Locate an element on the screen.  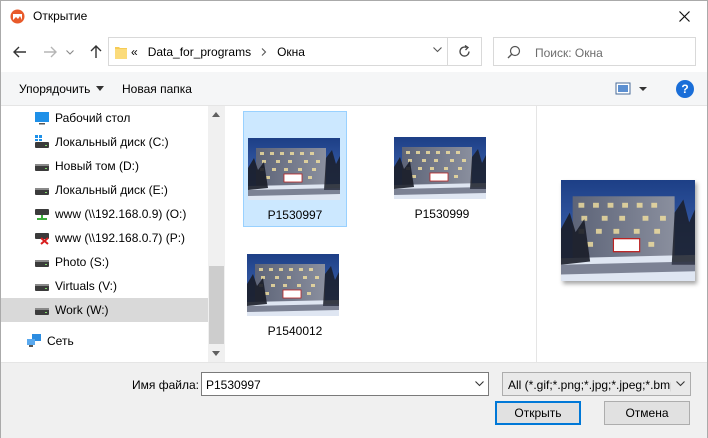
navigation-row: « Data_for_programs Окна Поиск: Окна is located at coordinates (354, 52).